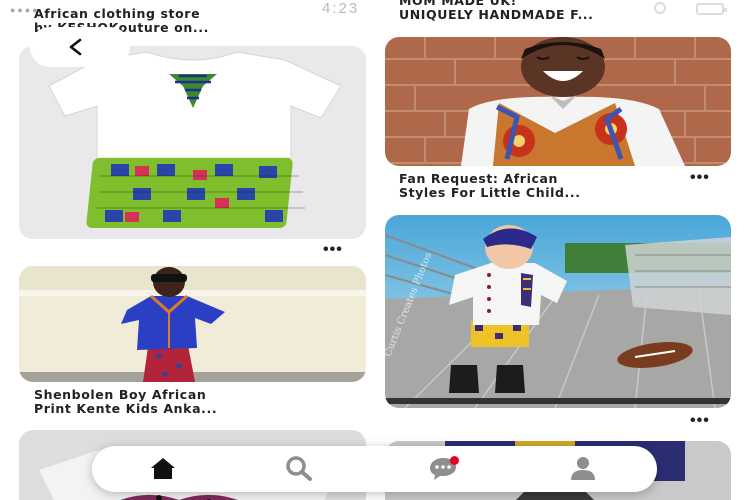 Image resolution: width=750 pixels, height=500 pixels. Describe the element at coordinates (375, 8) in the screenshot. I see `status-bar: ●●●● 4:23` at that location.